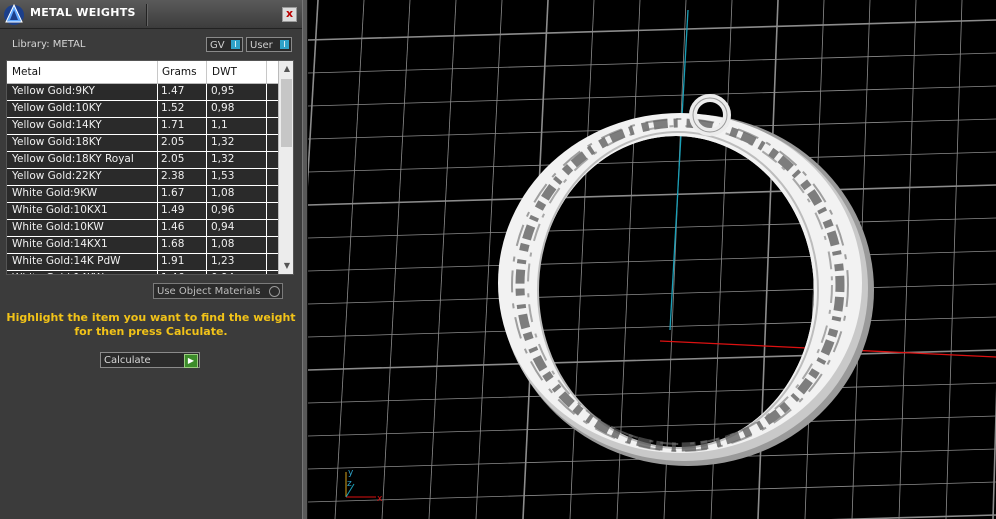  I want to click on metal-name-cell: White Gold:14K PdW, so click(66, 261).